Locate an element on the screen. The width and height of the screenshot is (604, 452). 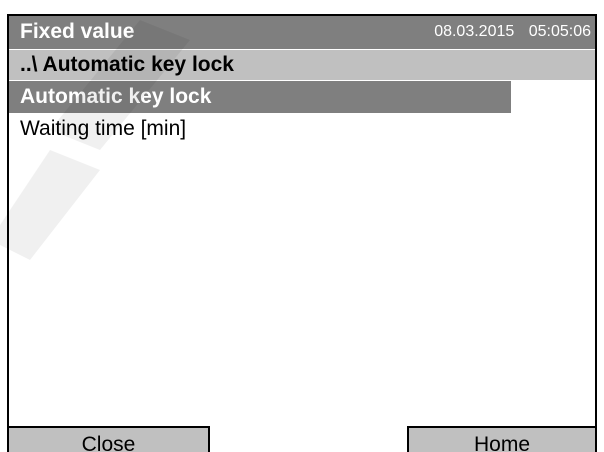
breadcrumb: ..\ Automatic key lock is located at coordinates (302, 64).